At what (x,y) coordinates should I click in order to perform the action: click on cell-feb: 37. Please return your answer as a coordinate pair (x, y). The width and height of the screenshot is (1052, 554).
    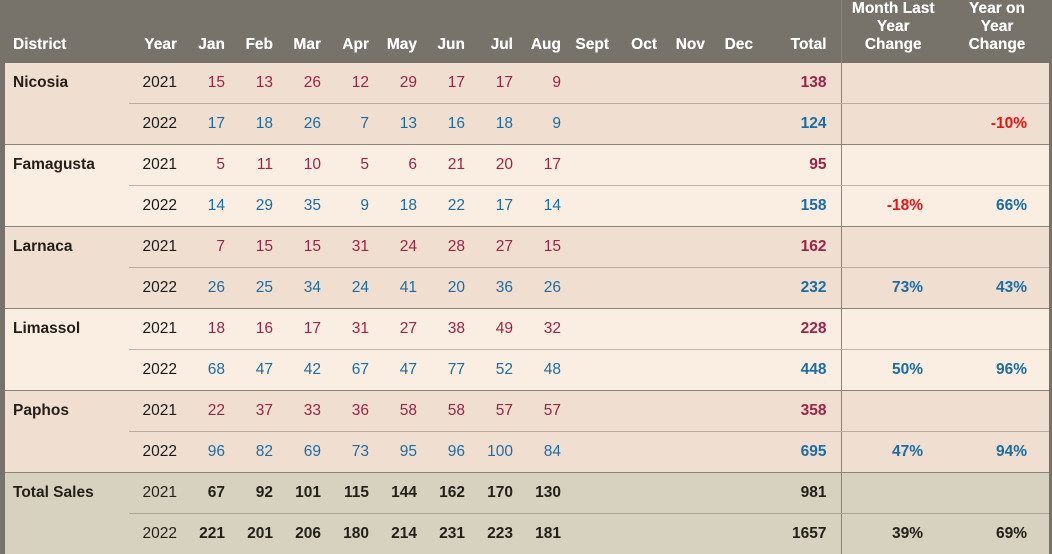
    Looking at the image, I should click on (255, 411).